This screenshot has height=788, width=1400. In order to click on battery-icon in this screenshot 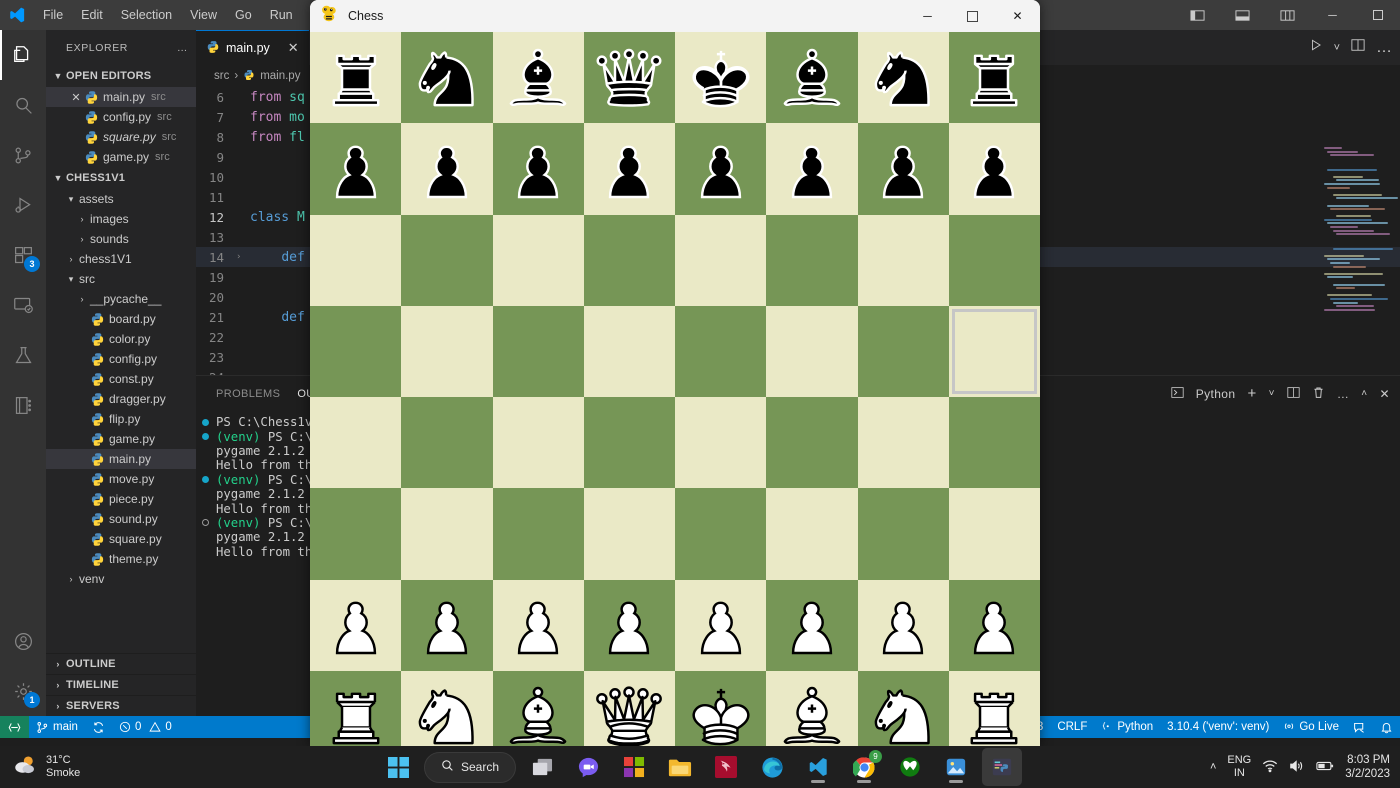, I will do `click(1325, 767)`.